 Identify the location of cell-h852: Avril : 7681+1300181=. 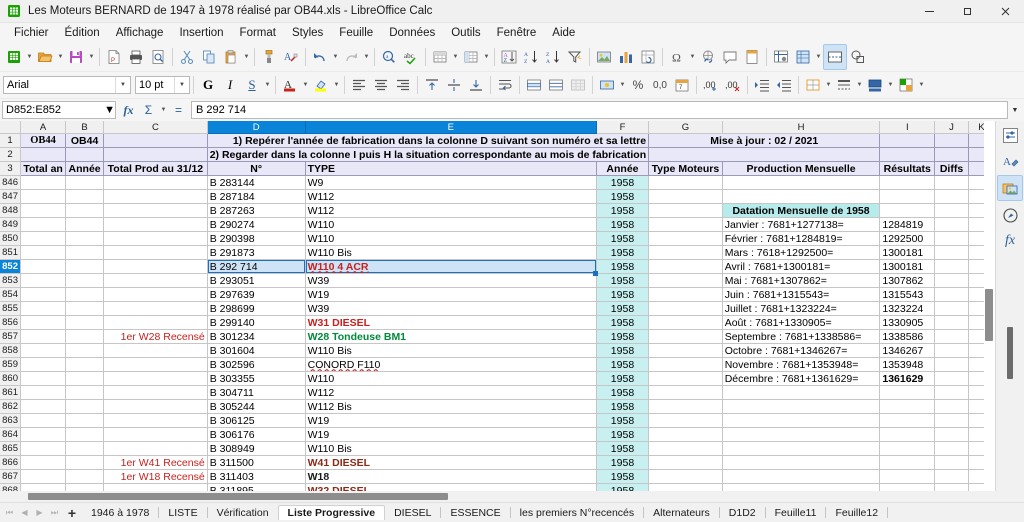
(801, 266).